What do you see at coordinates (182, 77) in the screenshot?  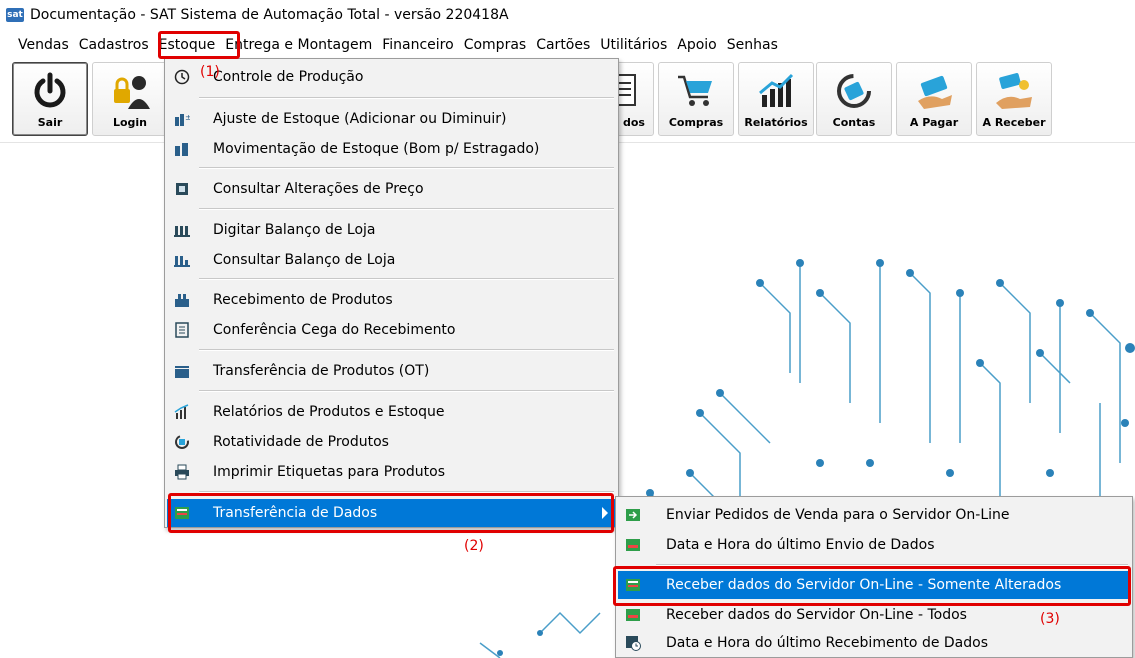 I see `clock-icon` at bounding box center [182, 77].